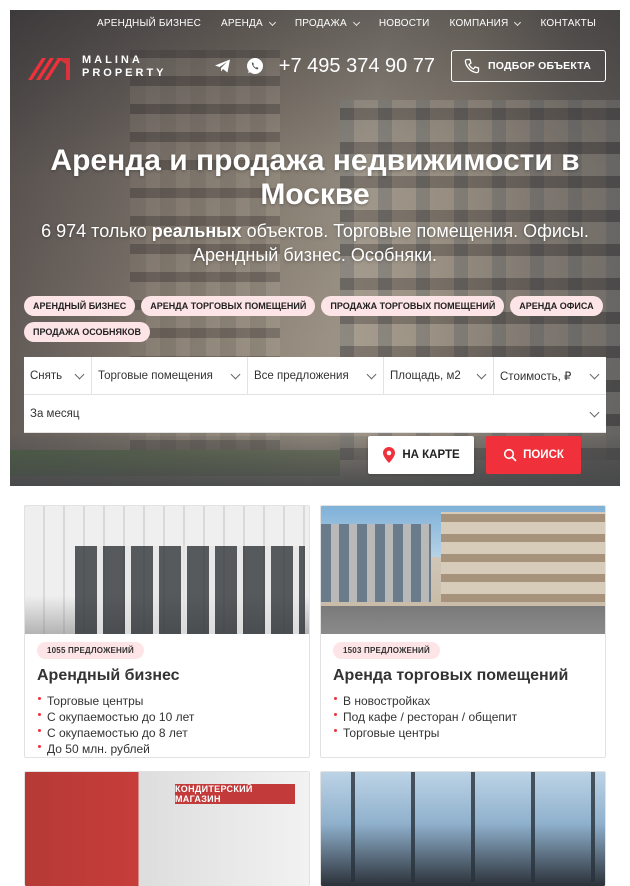  I want to click on map-pin-icon, so click(389, 455).